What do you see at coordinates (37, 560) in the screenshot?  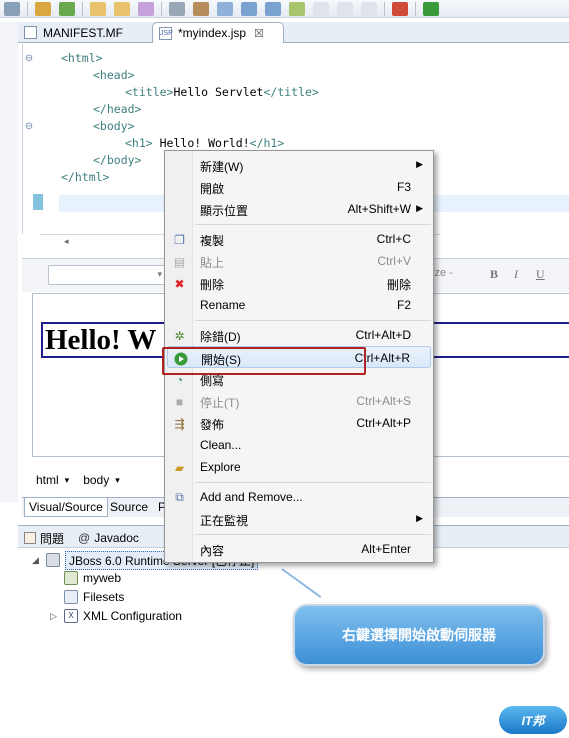 I see `expand-toggle-icon: ◢` at bounding box center [37, 560].